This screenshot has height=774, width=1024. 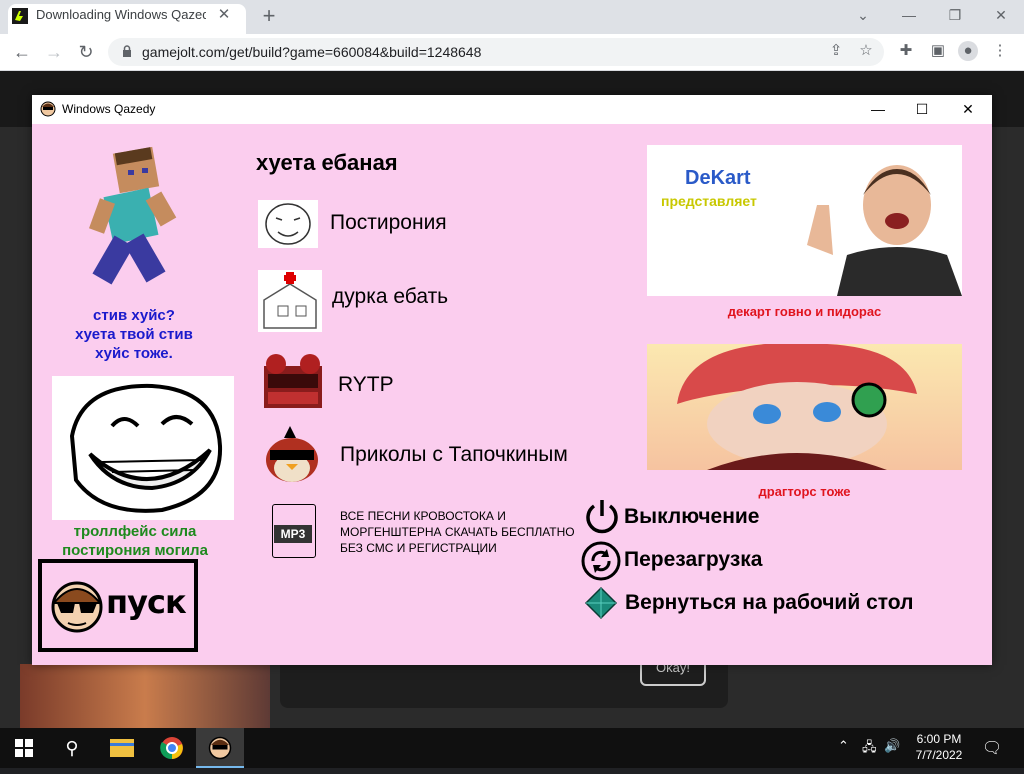 What do you see at coordinates (24, 748) in the screenshot?
I see `windows-start-icon` at bounding box center [24, 748].